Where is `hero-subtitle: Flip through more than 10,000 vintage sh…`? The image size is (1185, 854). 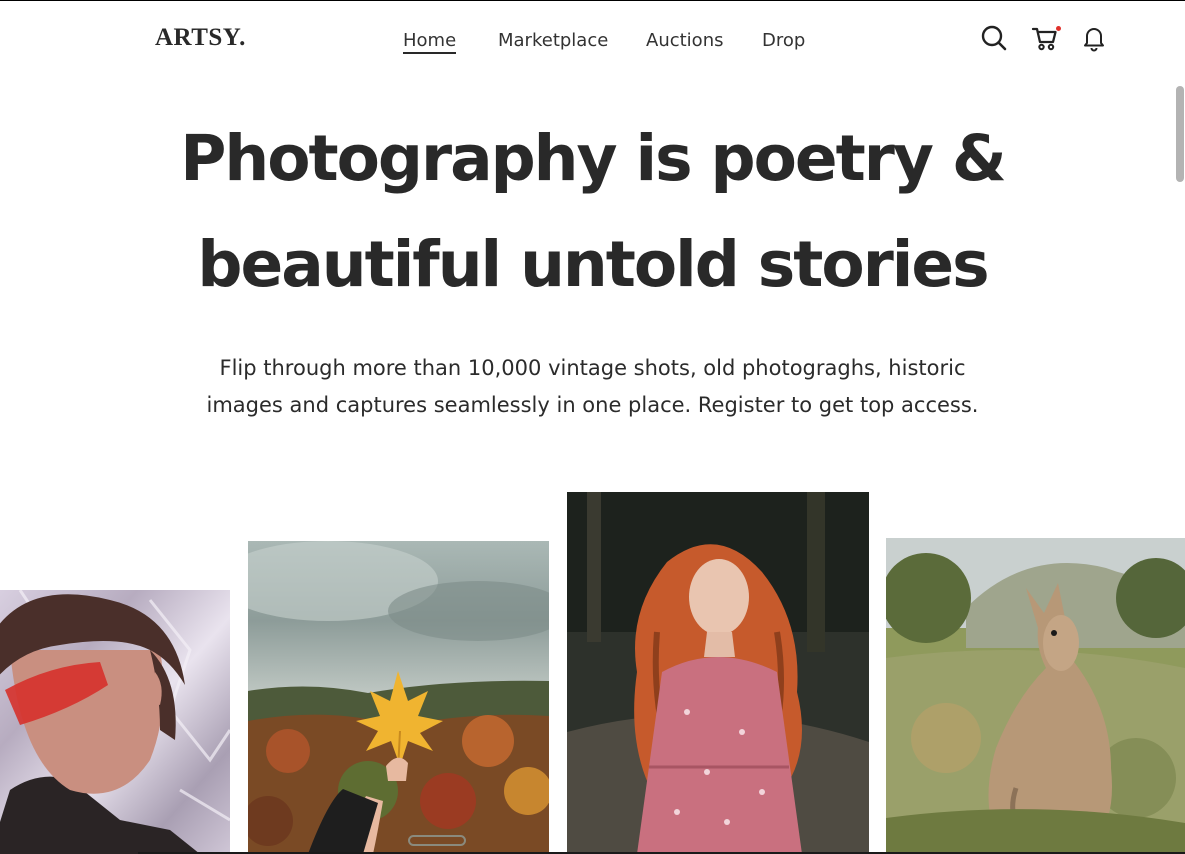
hero-subtitle: Flip through more than 10,000 vintage sh… is located at coordinates (592, 387).